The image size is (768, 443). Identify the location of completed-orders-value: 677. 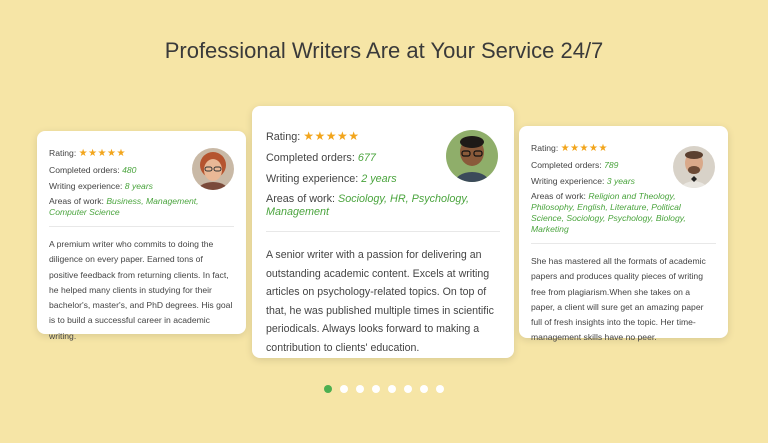
(366, 158).